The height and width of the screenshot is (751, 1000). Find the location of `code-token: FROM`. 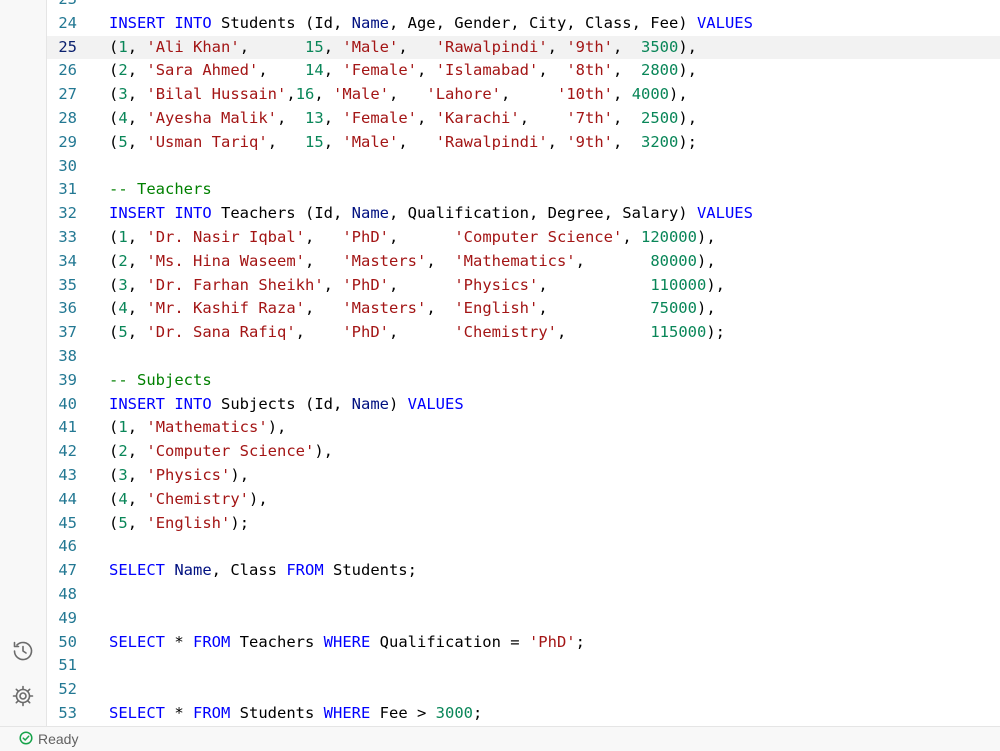

code-token: FROM is located at coordinates (212, 641).